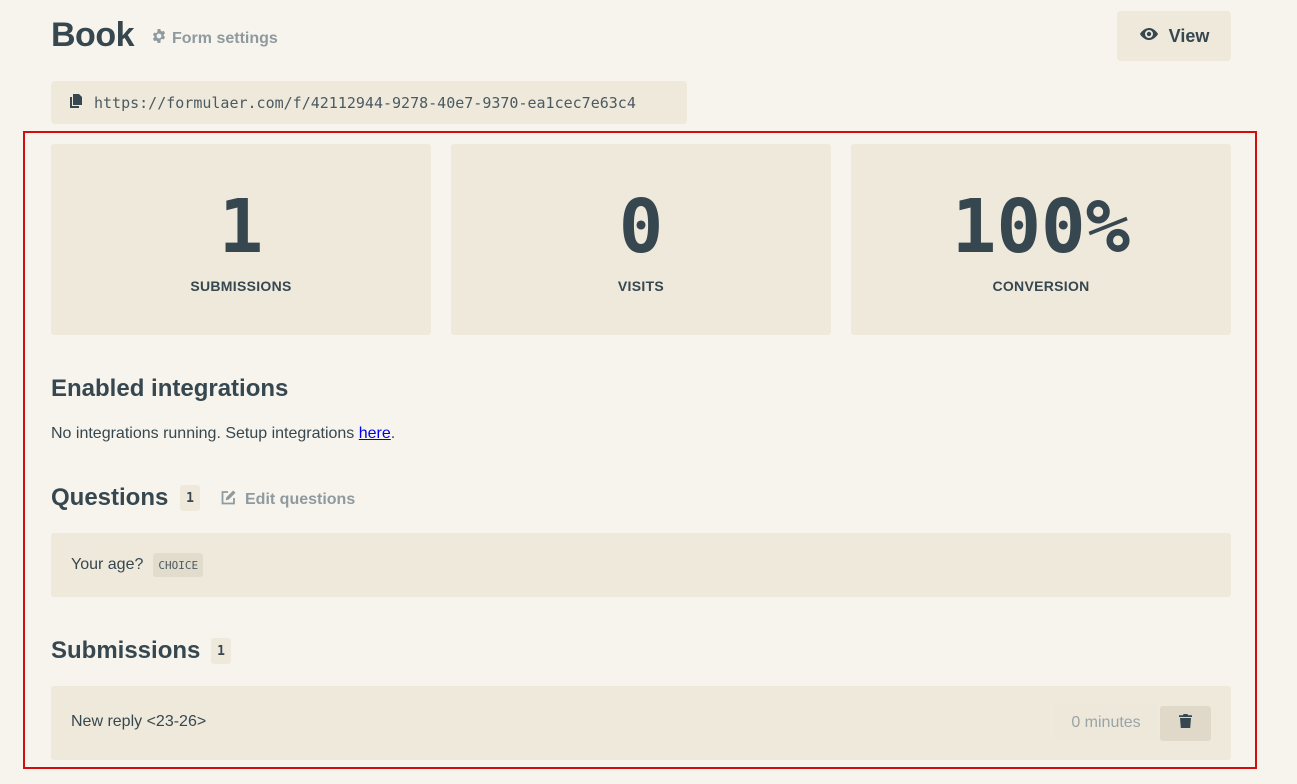 The width and height of the screenshot is (1297, 784). Describe the element at coordinates (393, 433) in the screenshot. I see `integrations-text-end: .` at that location.